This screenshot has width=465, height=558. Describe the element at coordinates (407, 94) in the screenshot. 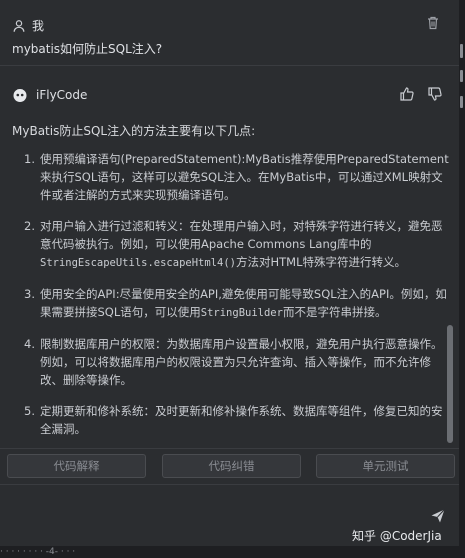

I see `thumbs-up-icon` at that location.